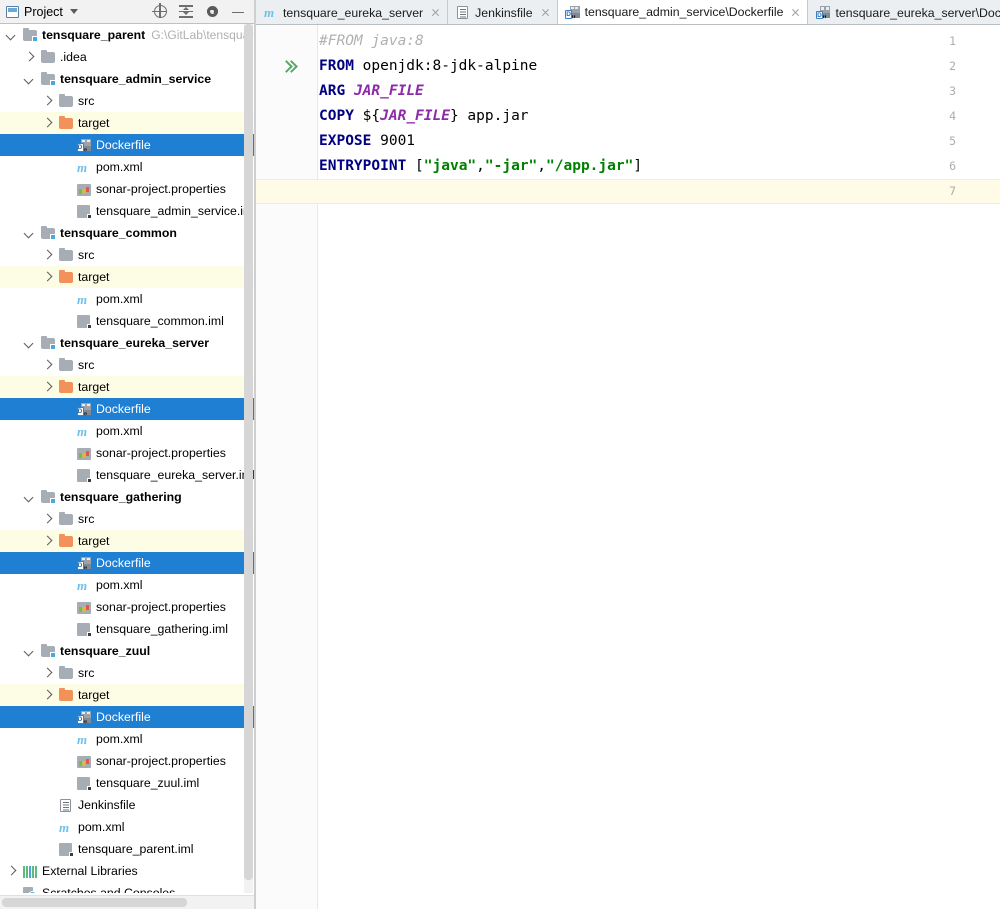 Image resolution: width=1000 pixels, height=909 pixels. What do you see at coordinates (127, 343) in the screenshot?
I see `tree-row: tensquare_eureka_server` at bounding box center [127, 343].